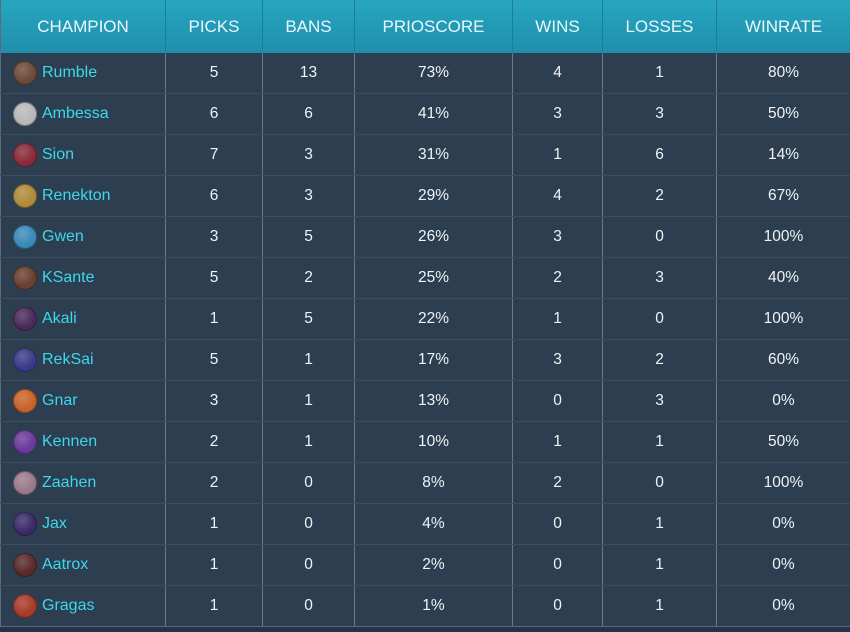 Image resolution: width=850 pixels, height=632 pixels. Describe the element at coordinates (68, 606) in the screenshot. I see `champion-name-link: Gragas` at that location.